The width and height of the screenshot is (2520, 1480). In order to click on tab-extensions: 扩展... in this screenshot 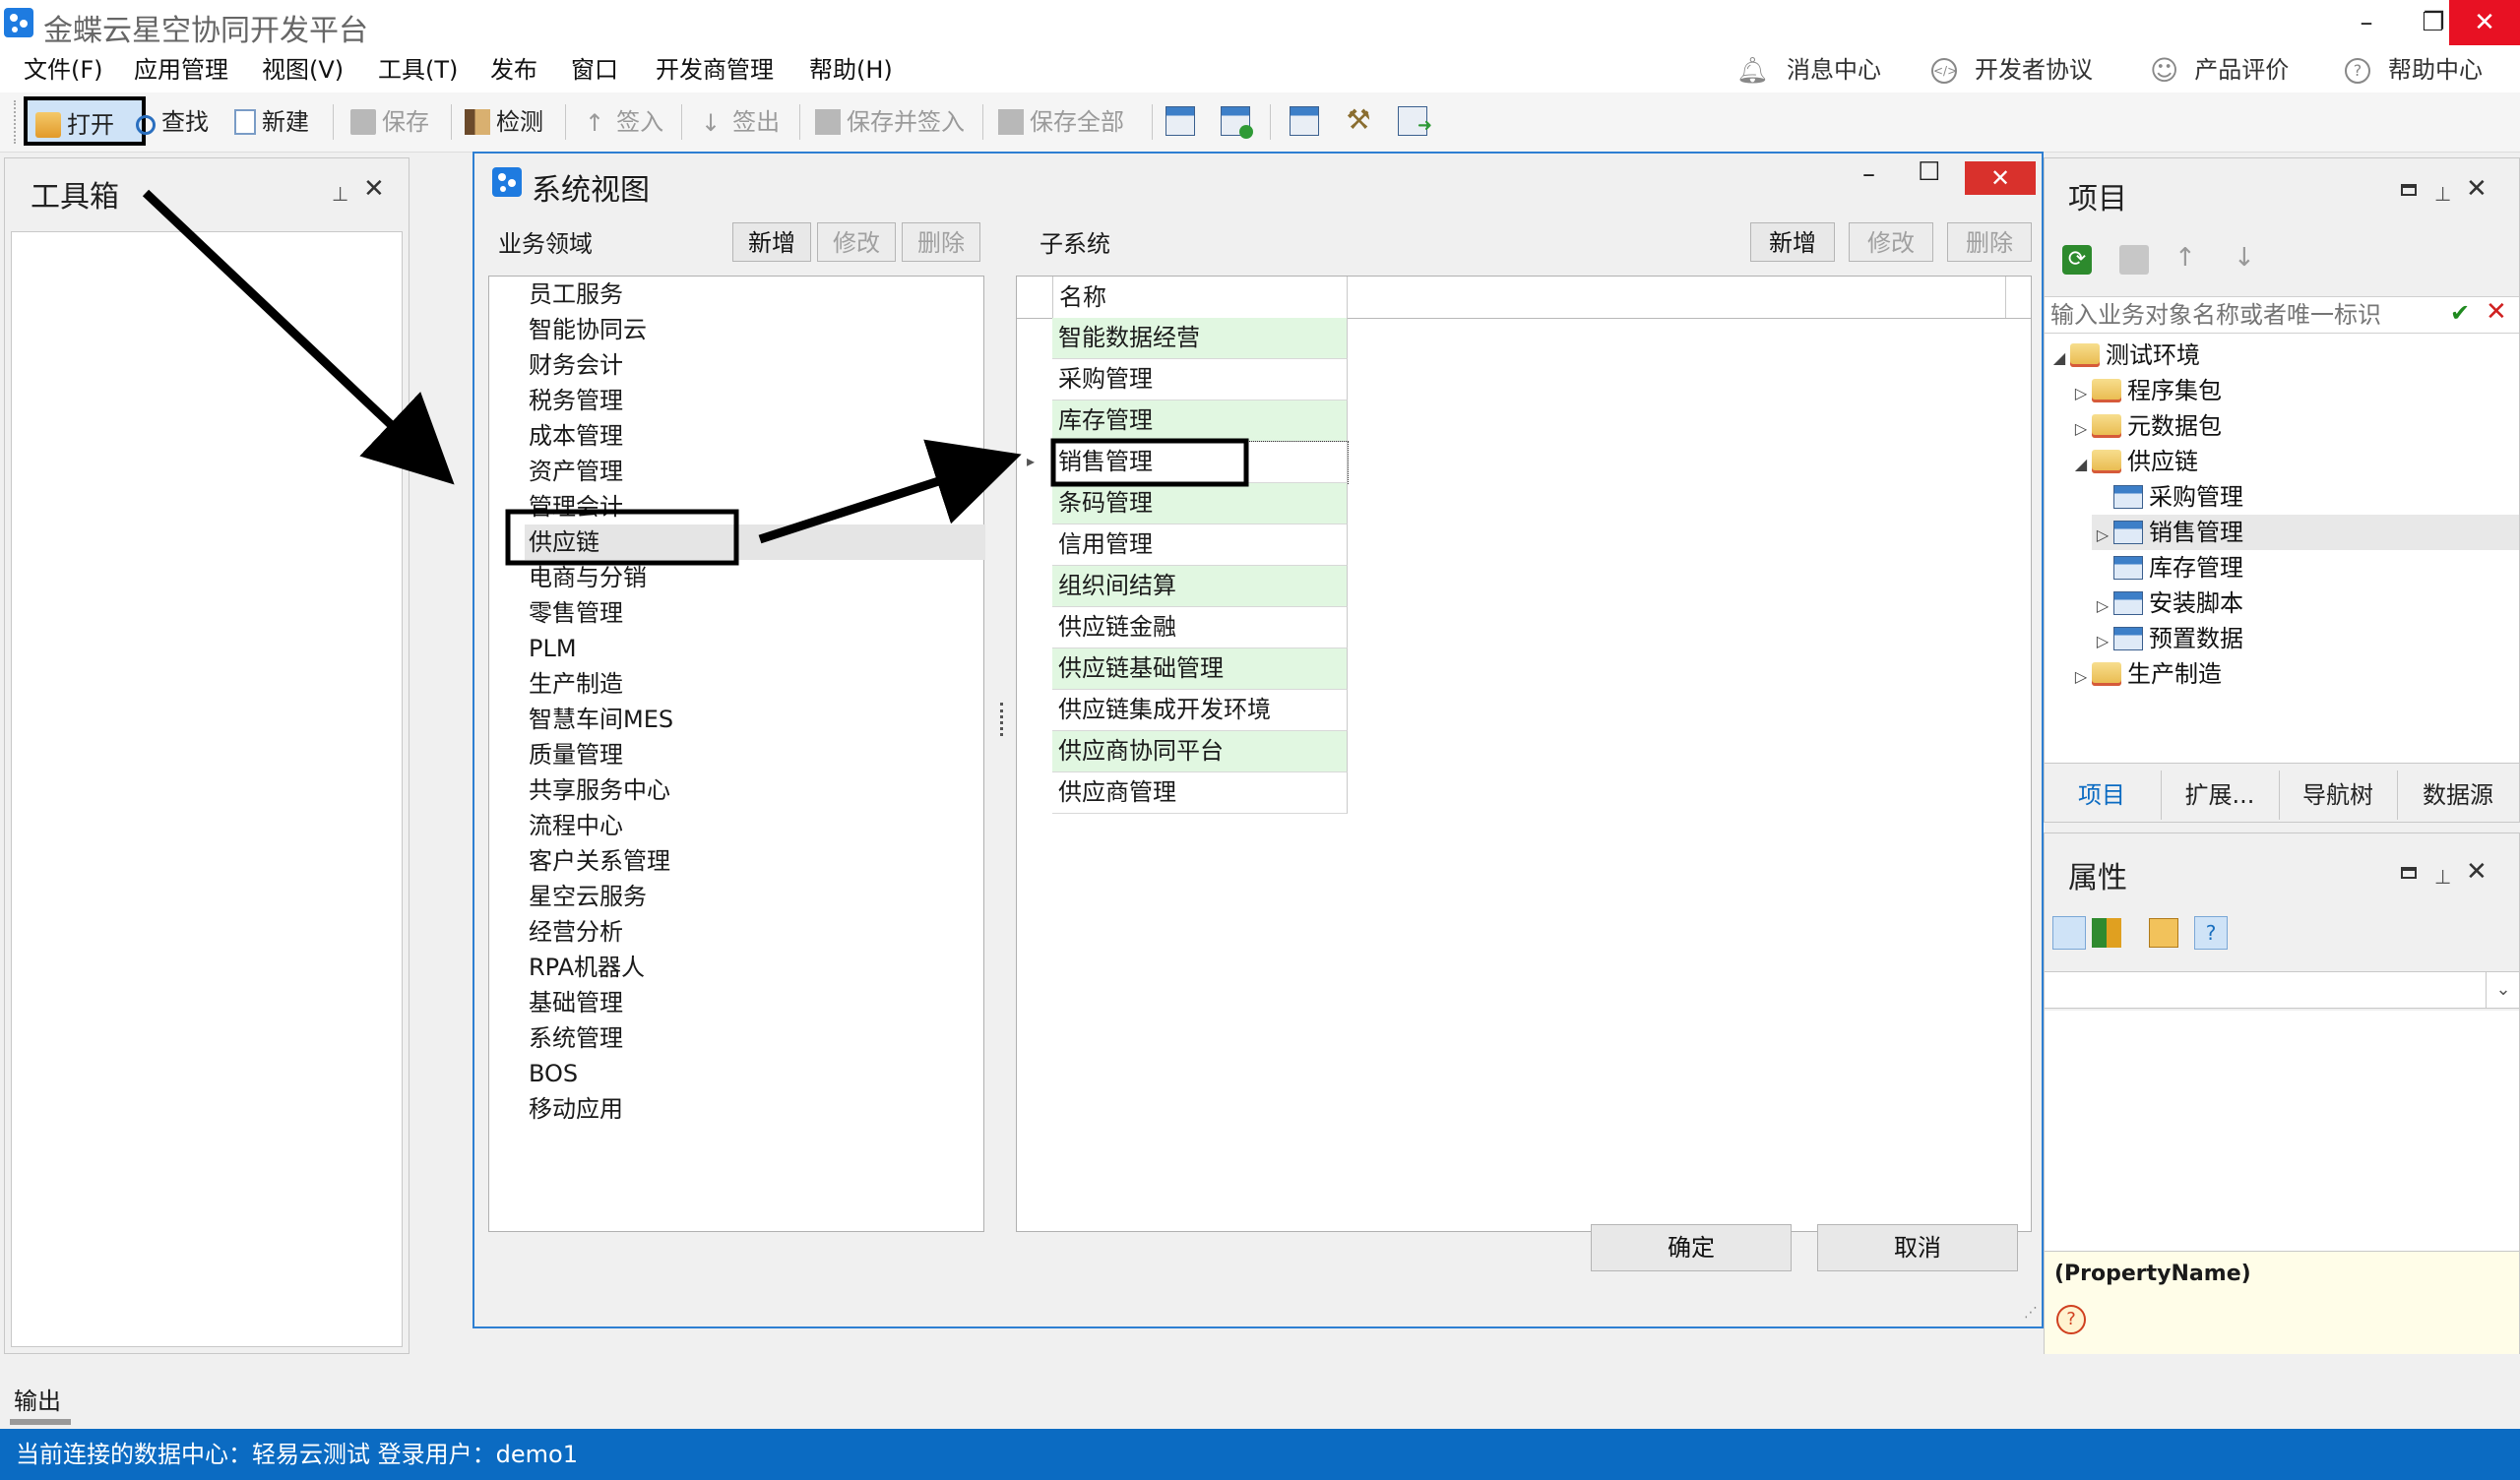, I will do `click(2219, 796)`.